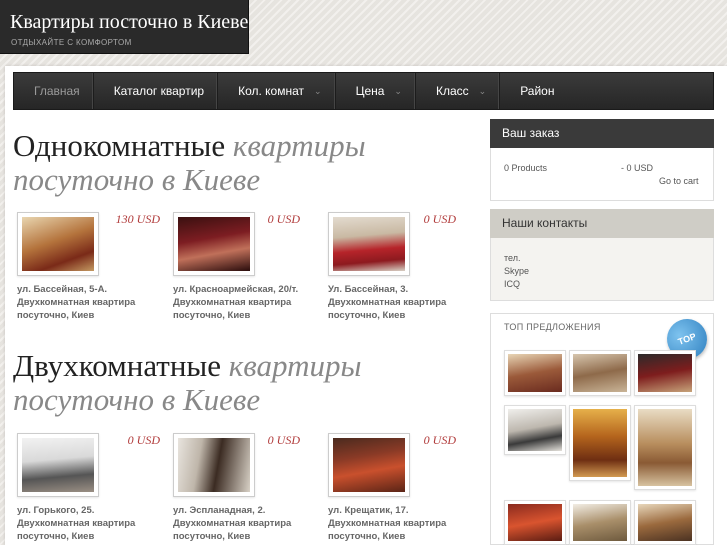 Image resolution: width=727 pixels, height=545 pixels. I want to click on nav-label: Кол. комнат, so click(271, 91).